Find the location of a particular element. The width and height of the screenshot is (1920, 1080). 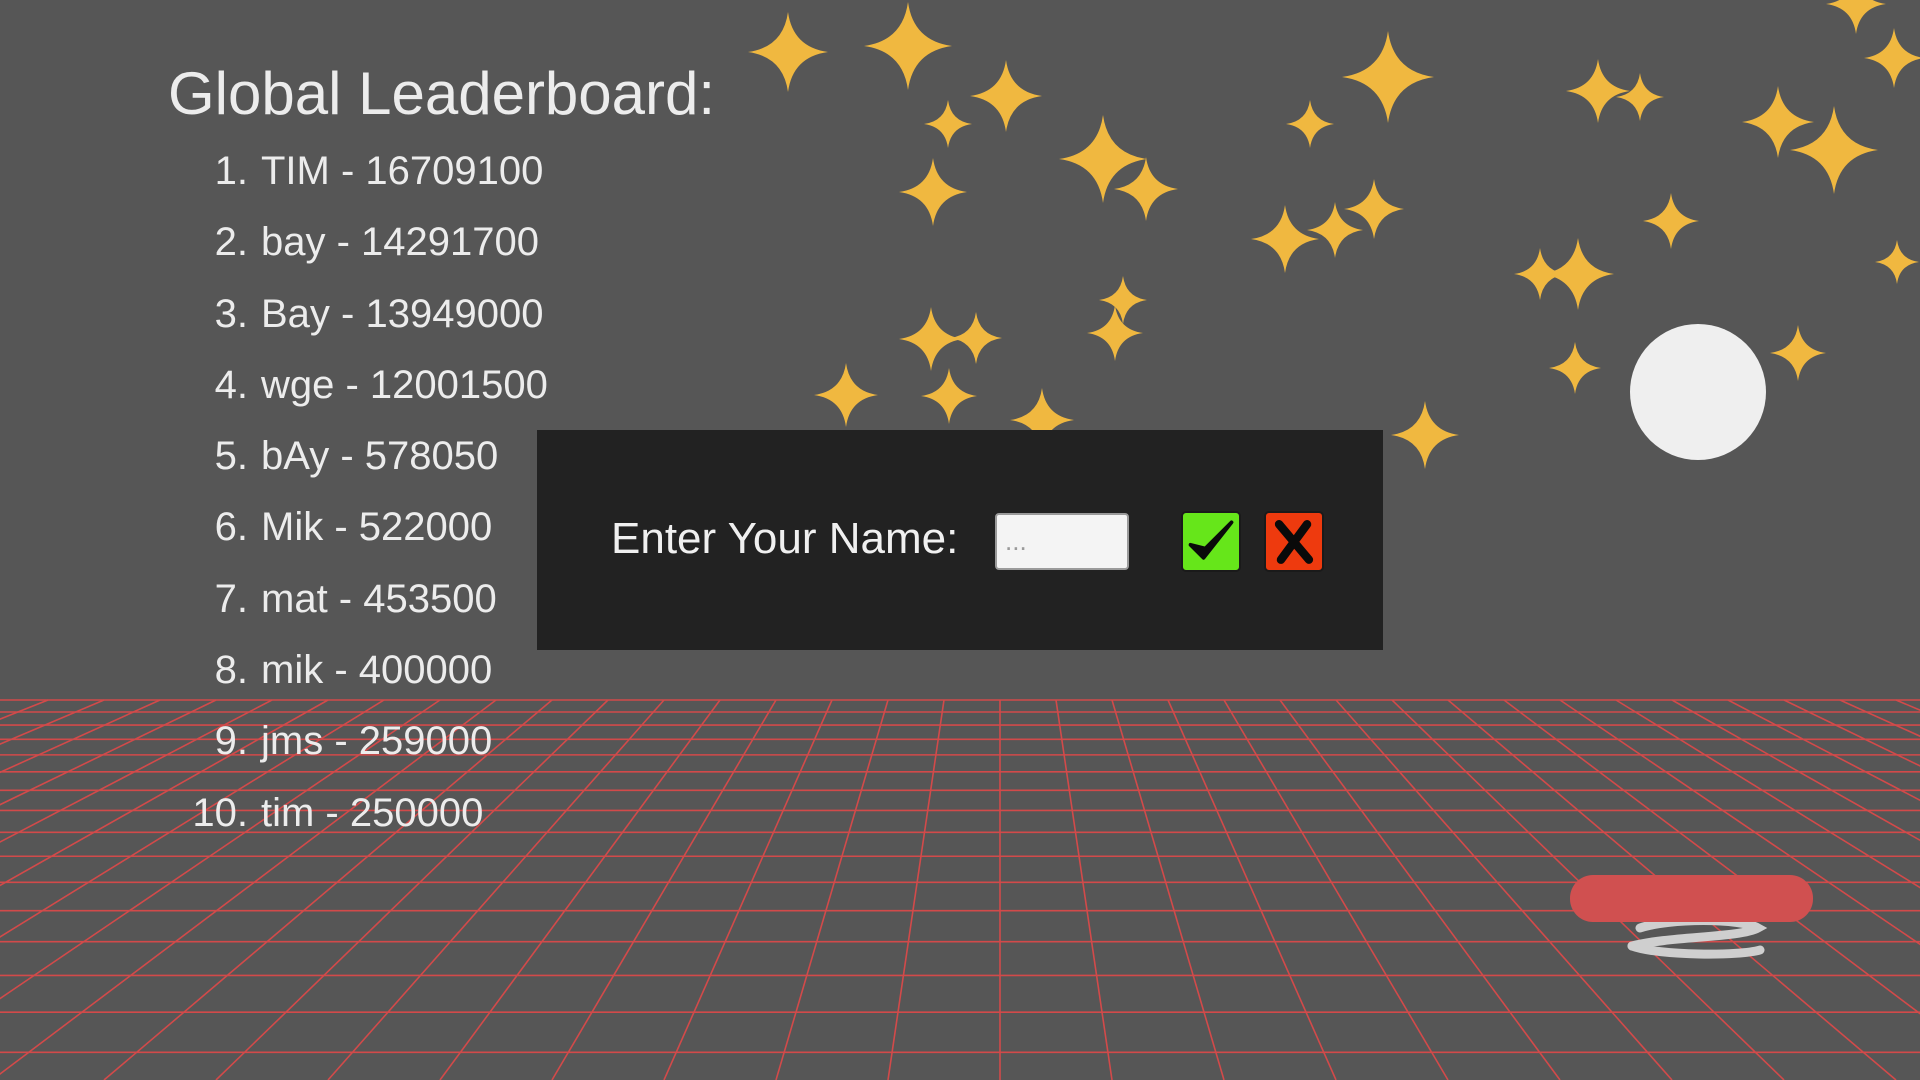

leaderboard-name-score: tim - 250000 is located at coordinates (372, 812).